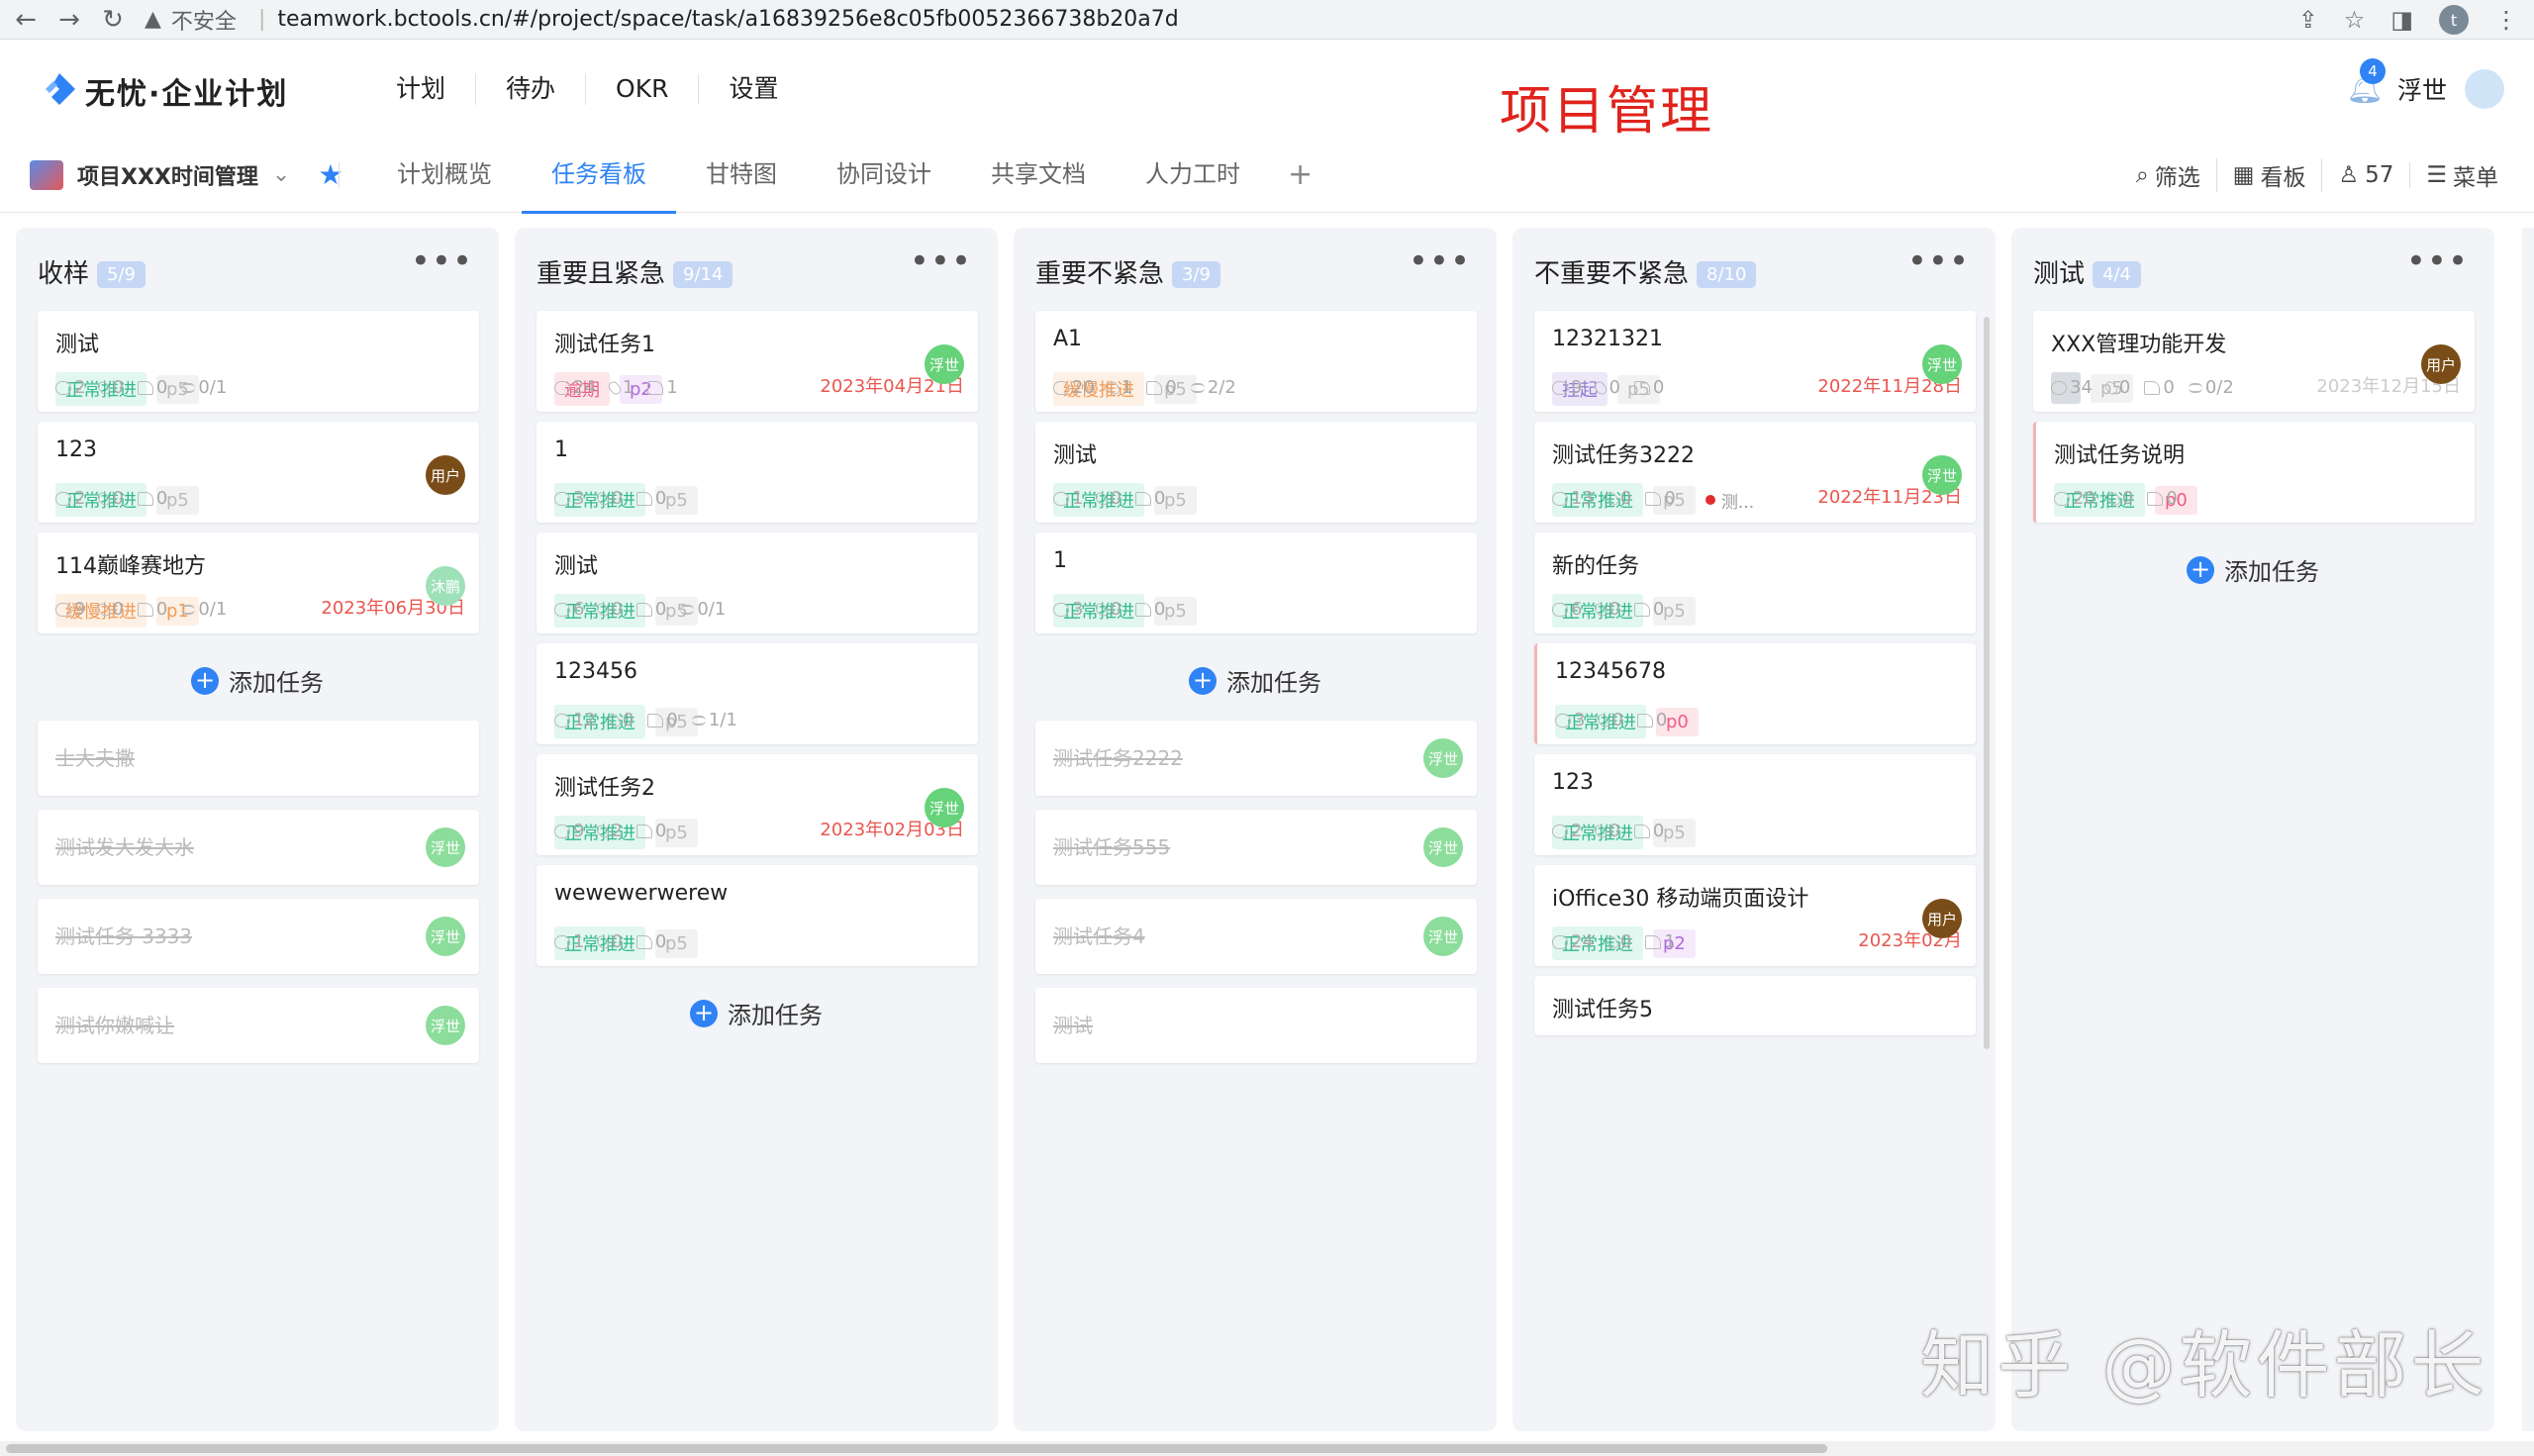 The width and height of the screenshot is (2534, 1456). Describe the element at coordinates (259, 361) in the screenshot. I see `task-card: 测试 正常推进 p5 2 0 0 0/1` at that location.